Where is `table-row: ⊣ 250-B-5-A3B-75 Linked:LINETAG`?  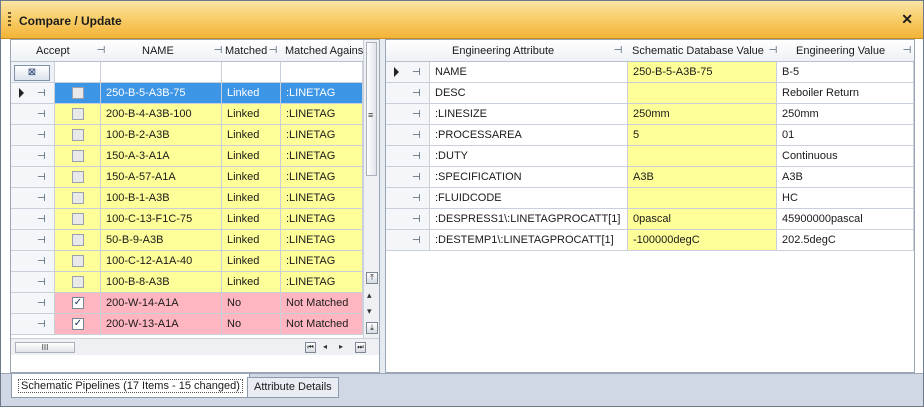 table-row: ⊣ 250-B-5-A3B-75 Linked:LINETAG is located at coordinates (187, 93).